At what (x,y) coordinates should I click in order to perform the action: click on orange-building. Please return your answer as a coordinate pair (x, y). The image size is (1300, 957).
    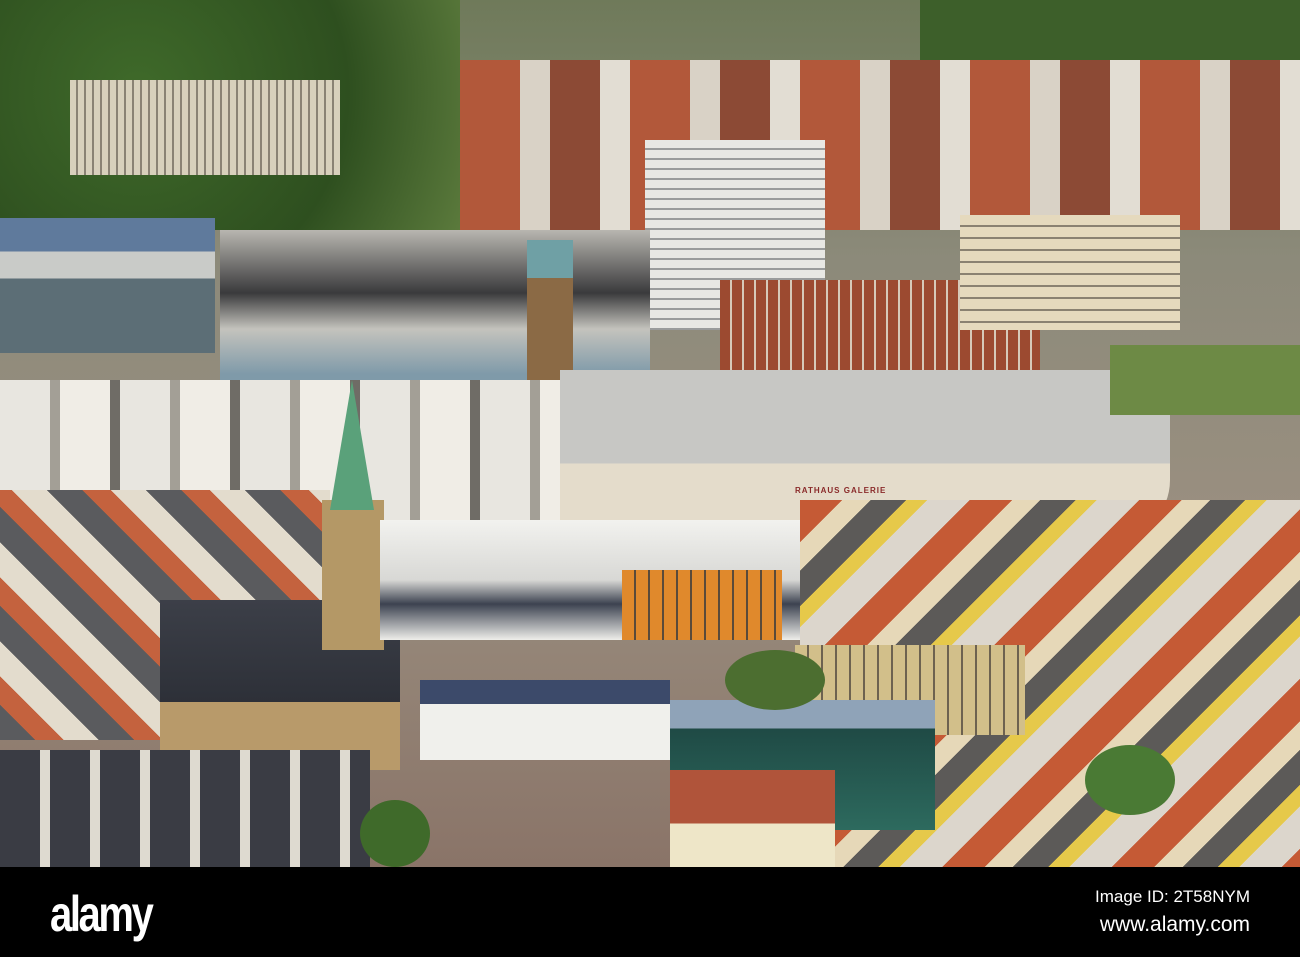
    Looking at the image, I should click on (702, 605).